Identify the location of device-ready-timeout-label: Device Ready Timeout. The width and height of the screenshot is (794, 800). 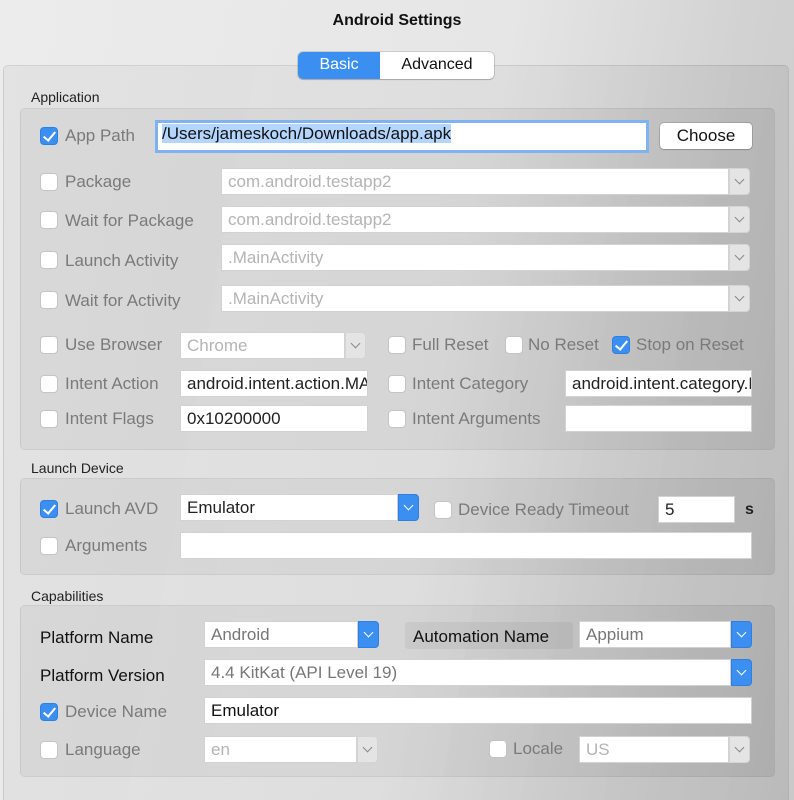
(544, 509).